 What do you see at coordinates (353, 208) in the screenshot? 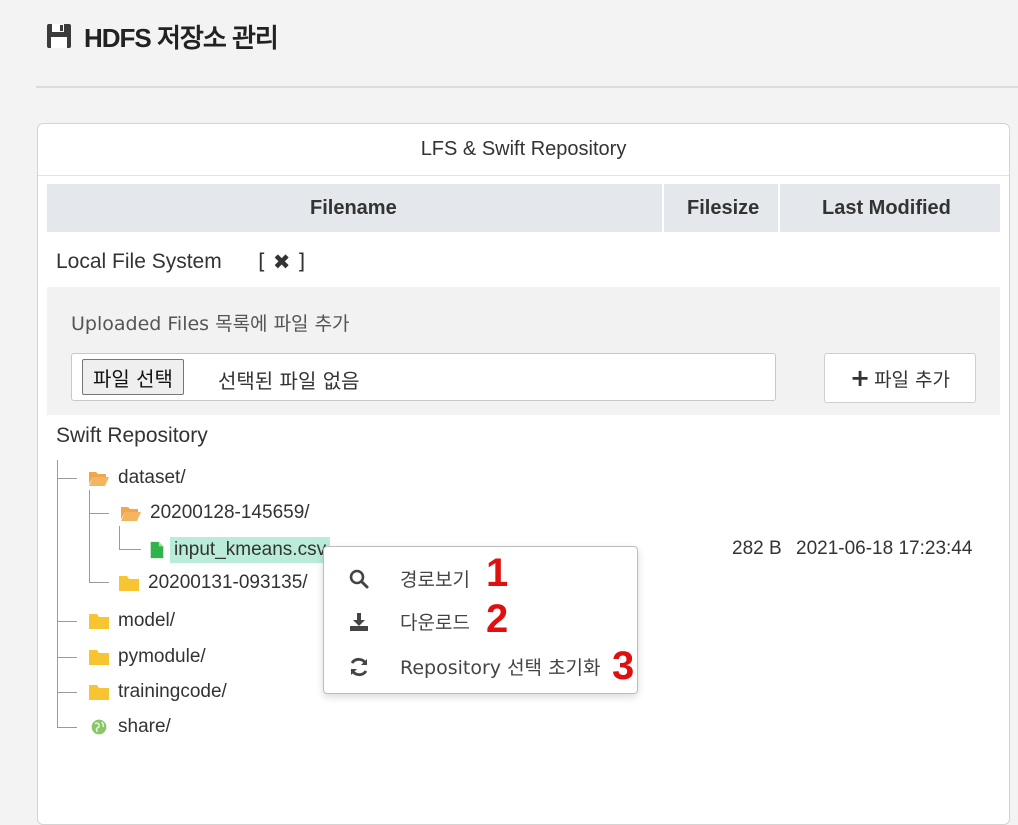
I see `column-filename: Filename` at bounding box center [353, 208].